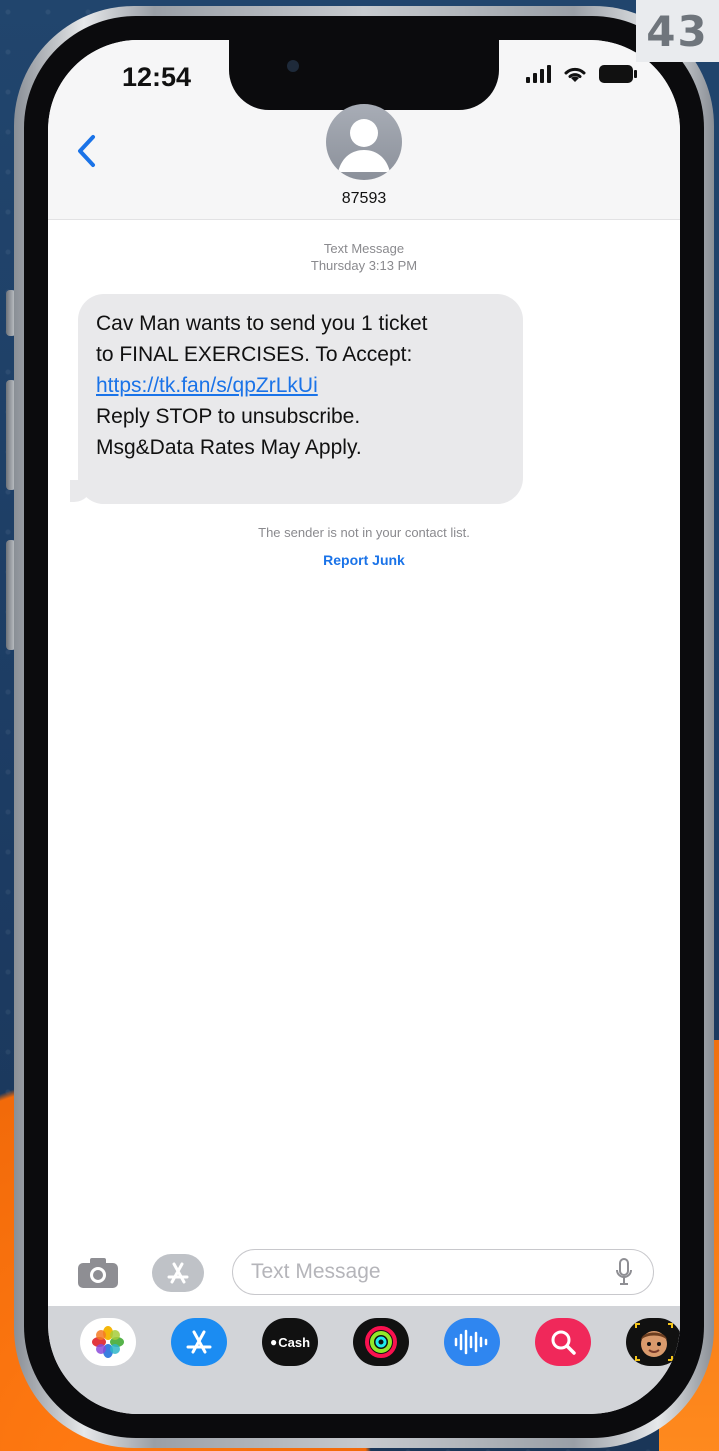 The width and height of the screenshot is (719, 1451). I want to click on unknown-sender-note: The sender is not in your contact list., so click(364, 532).